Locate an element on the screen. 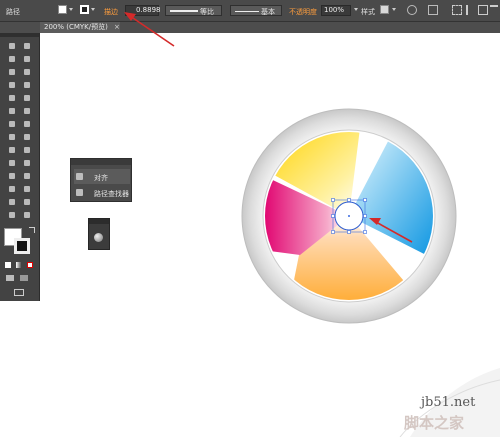  handle-top-left is located at coordinates (333, 200).